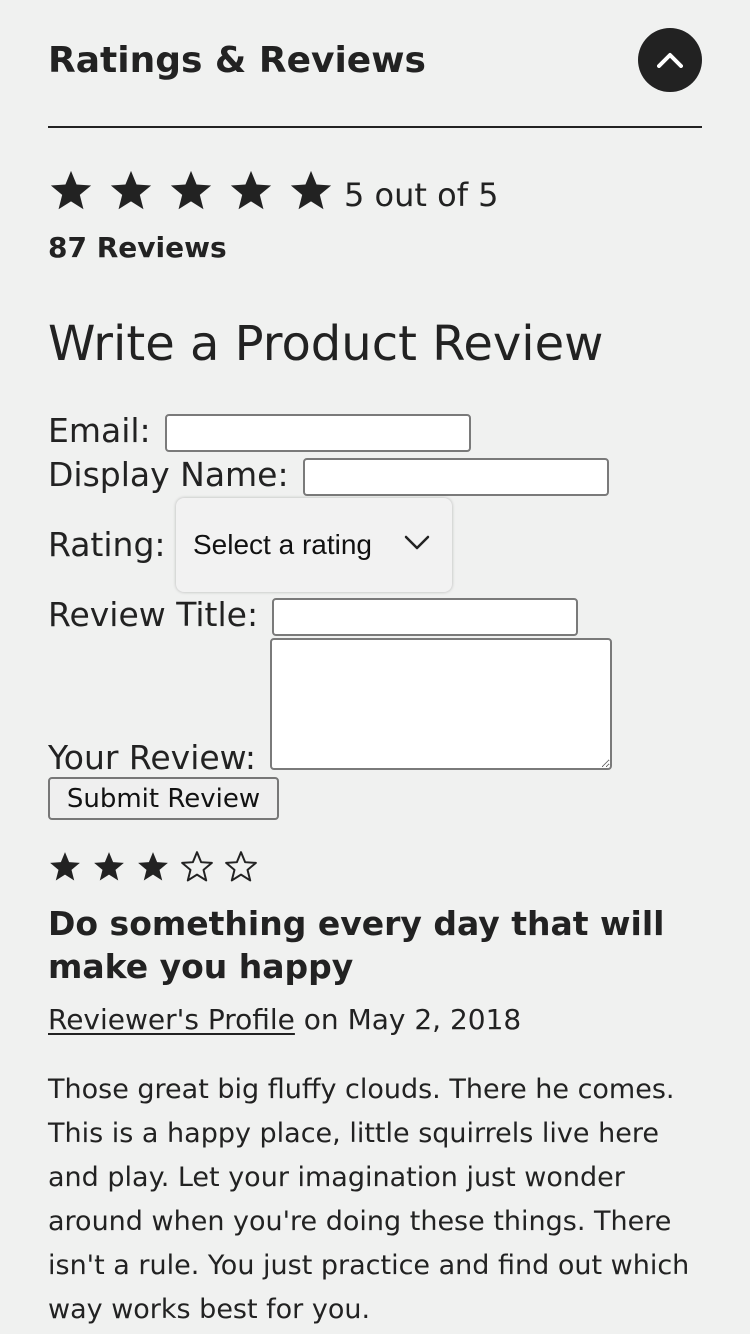 The height and width of the screenshot is (1334, 750). I want to click on summary-stars, so click(198, 191).